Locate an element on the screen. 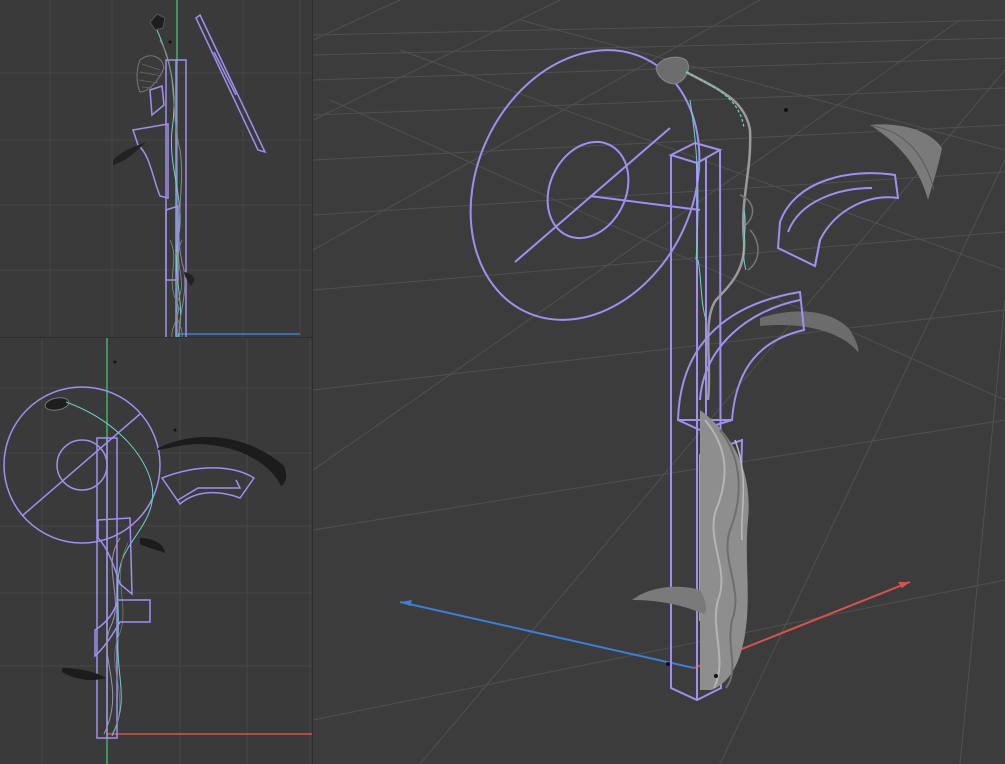  viewport-divider-vertical is located at coordinates (312, 382).